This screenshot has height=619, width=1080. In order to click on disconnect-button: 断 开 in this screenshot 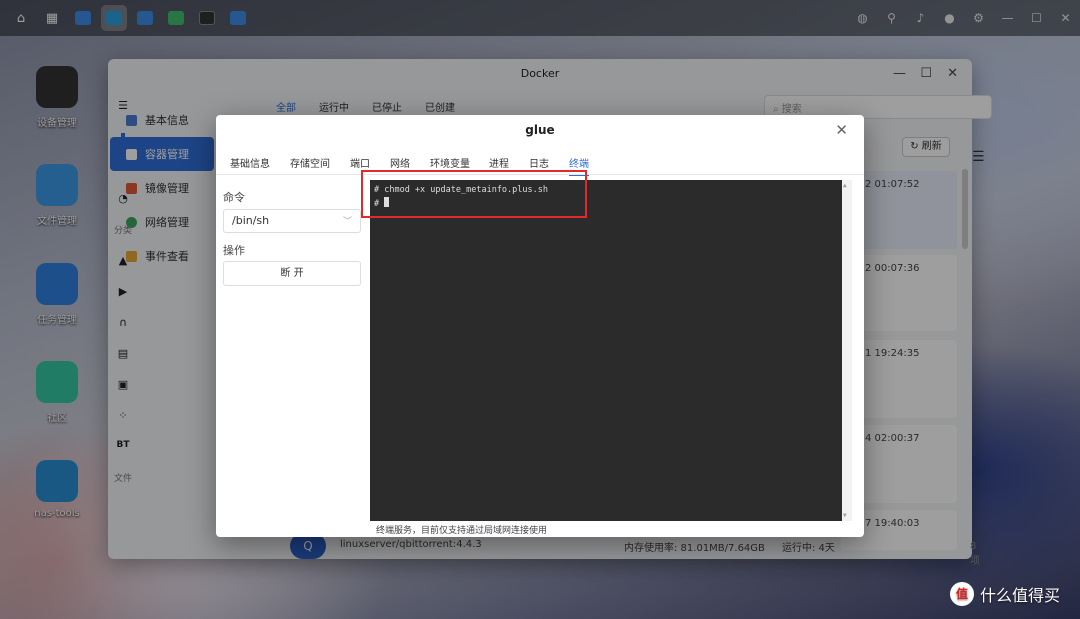, I will do `click(292, 273)`.